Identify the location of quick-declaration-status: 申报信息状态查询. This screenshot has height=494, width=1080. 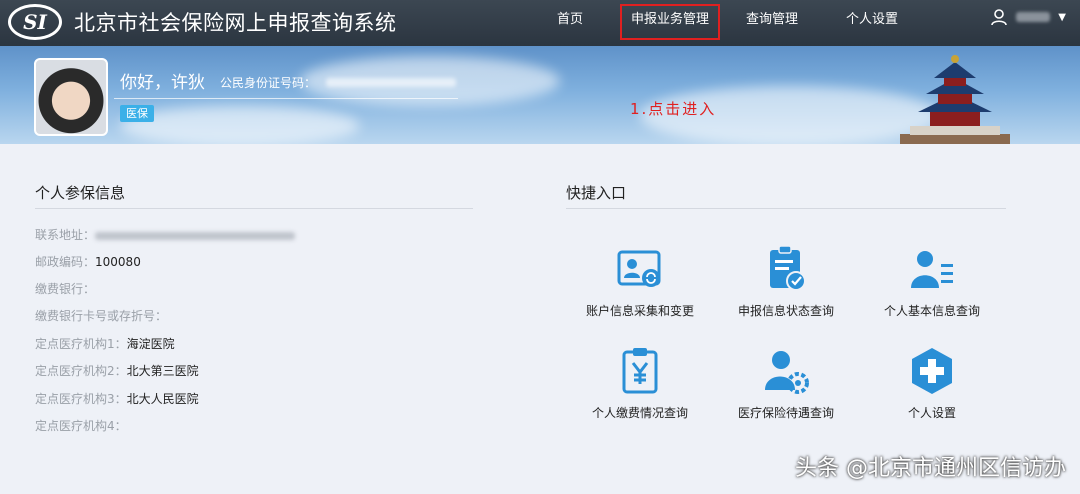
(786, 281).